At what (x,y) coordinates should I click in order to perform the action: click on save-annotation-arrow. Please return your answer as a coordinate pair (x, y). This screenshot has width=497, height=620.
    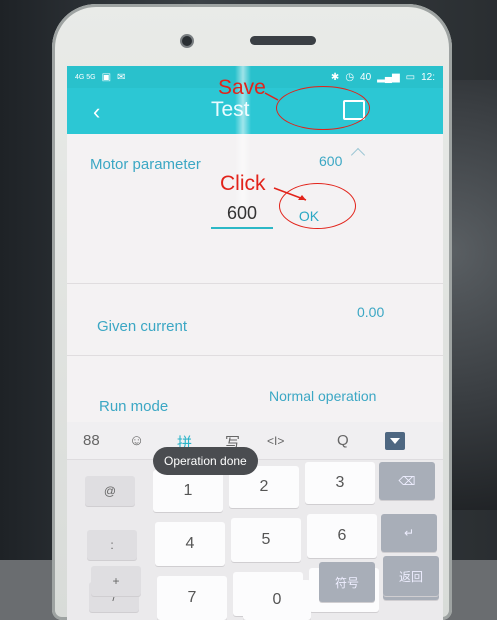
    Looking at the image, I should click on (271, 96).